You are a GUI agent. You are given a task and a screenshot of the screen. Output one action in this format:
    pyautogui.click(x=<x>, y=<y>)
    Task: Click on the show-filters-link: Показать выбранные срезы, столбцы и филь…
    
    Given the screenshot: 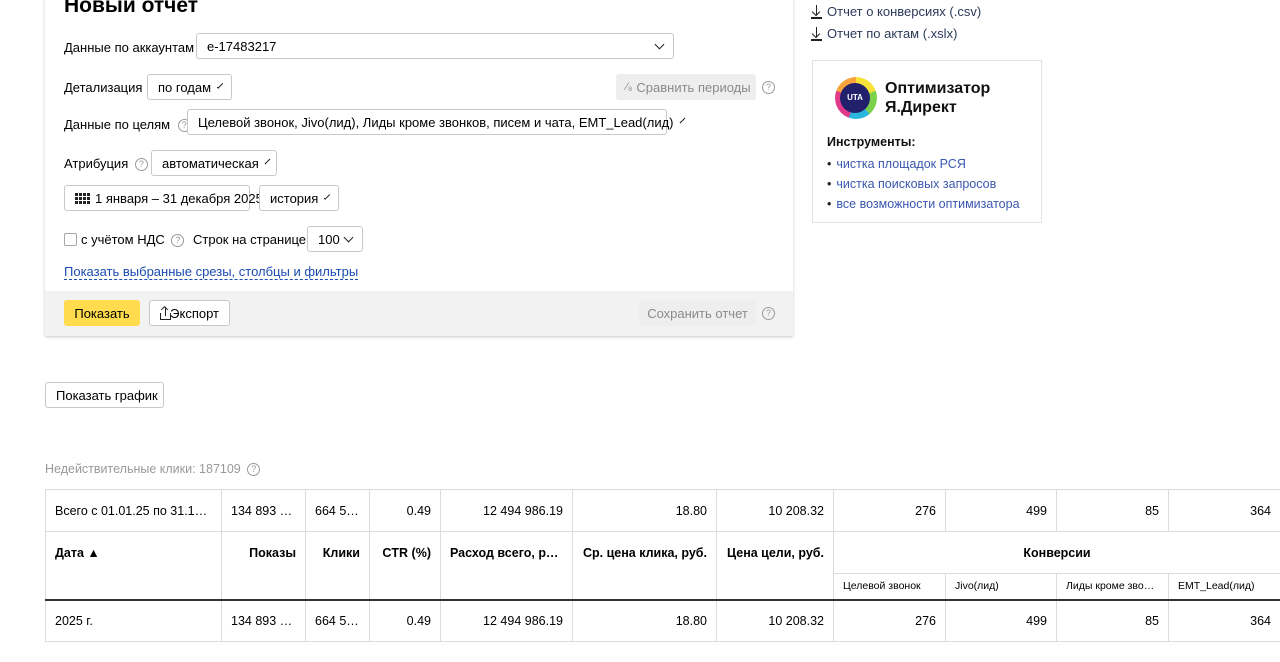 What is the action you would take?
    pyautogui.click(x=211, y=272)
    